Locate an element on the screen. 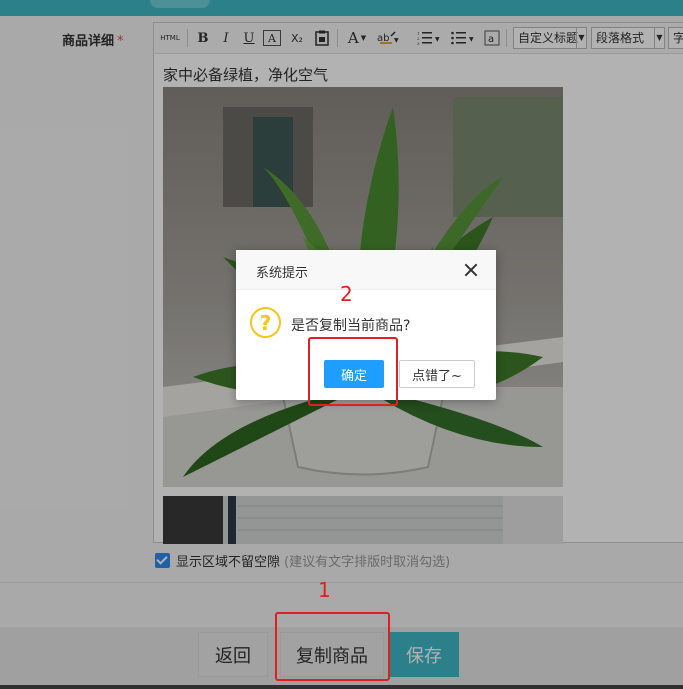 This screenshot has width=683, height=689. question-icon: ? is located at coordinates (265, 322).